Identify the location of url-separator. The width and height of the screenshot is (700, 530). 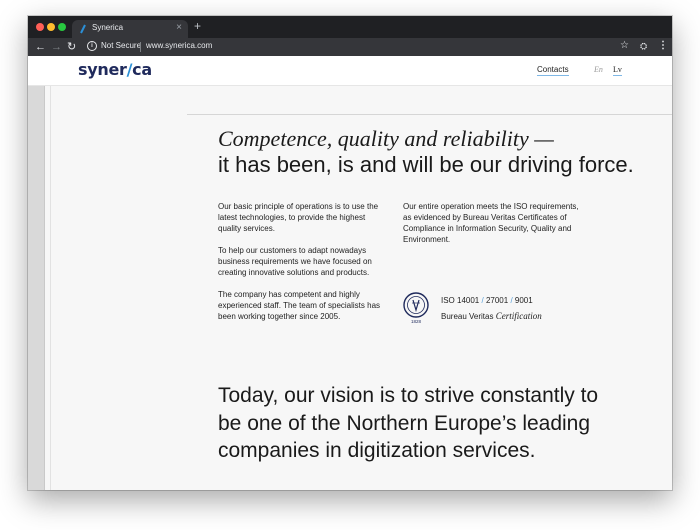
(140, 47).